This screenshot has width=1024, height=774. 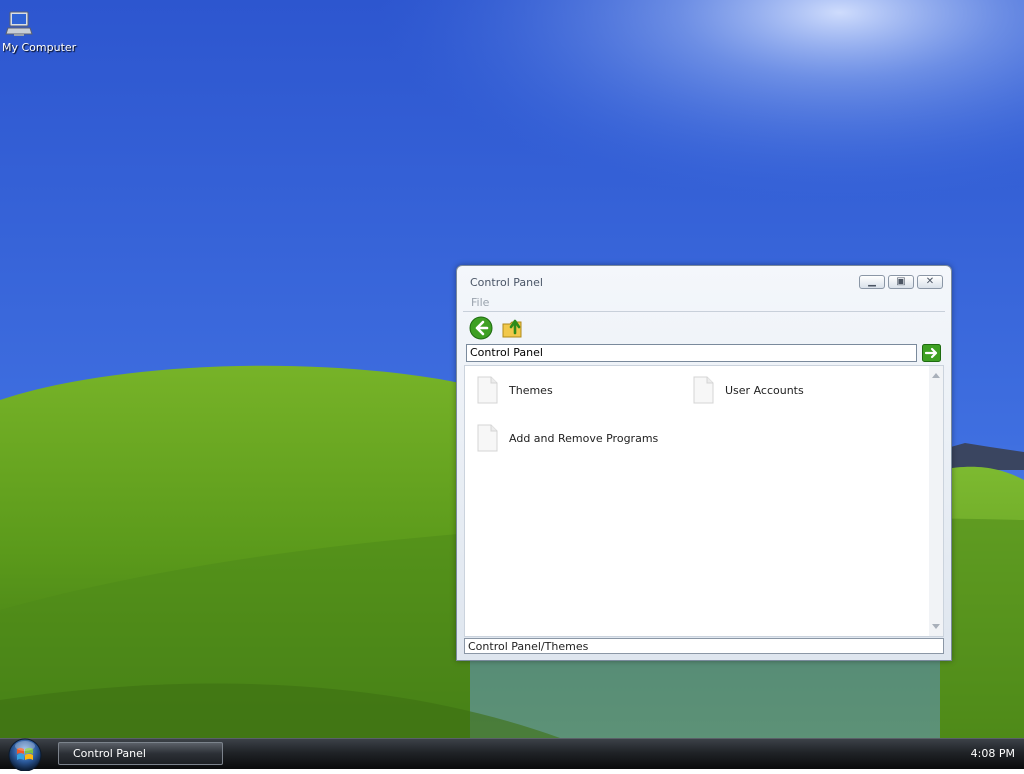 I want to click on back-button, so click(x=481, y=328).